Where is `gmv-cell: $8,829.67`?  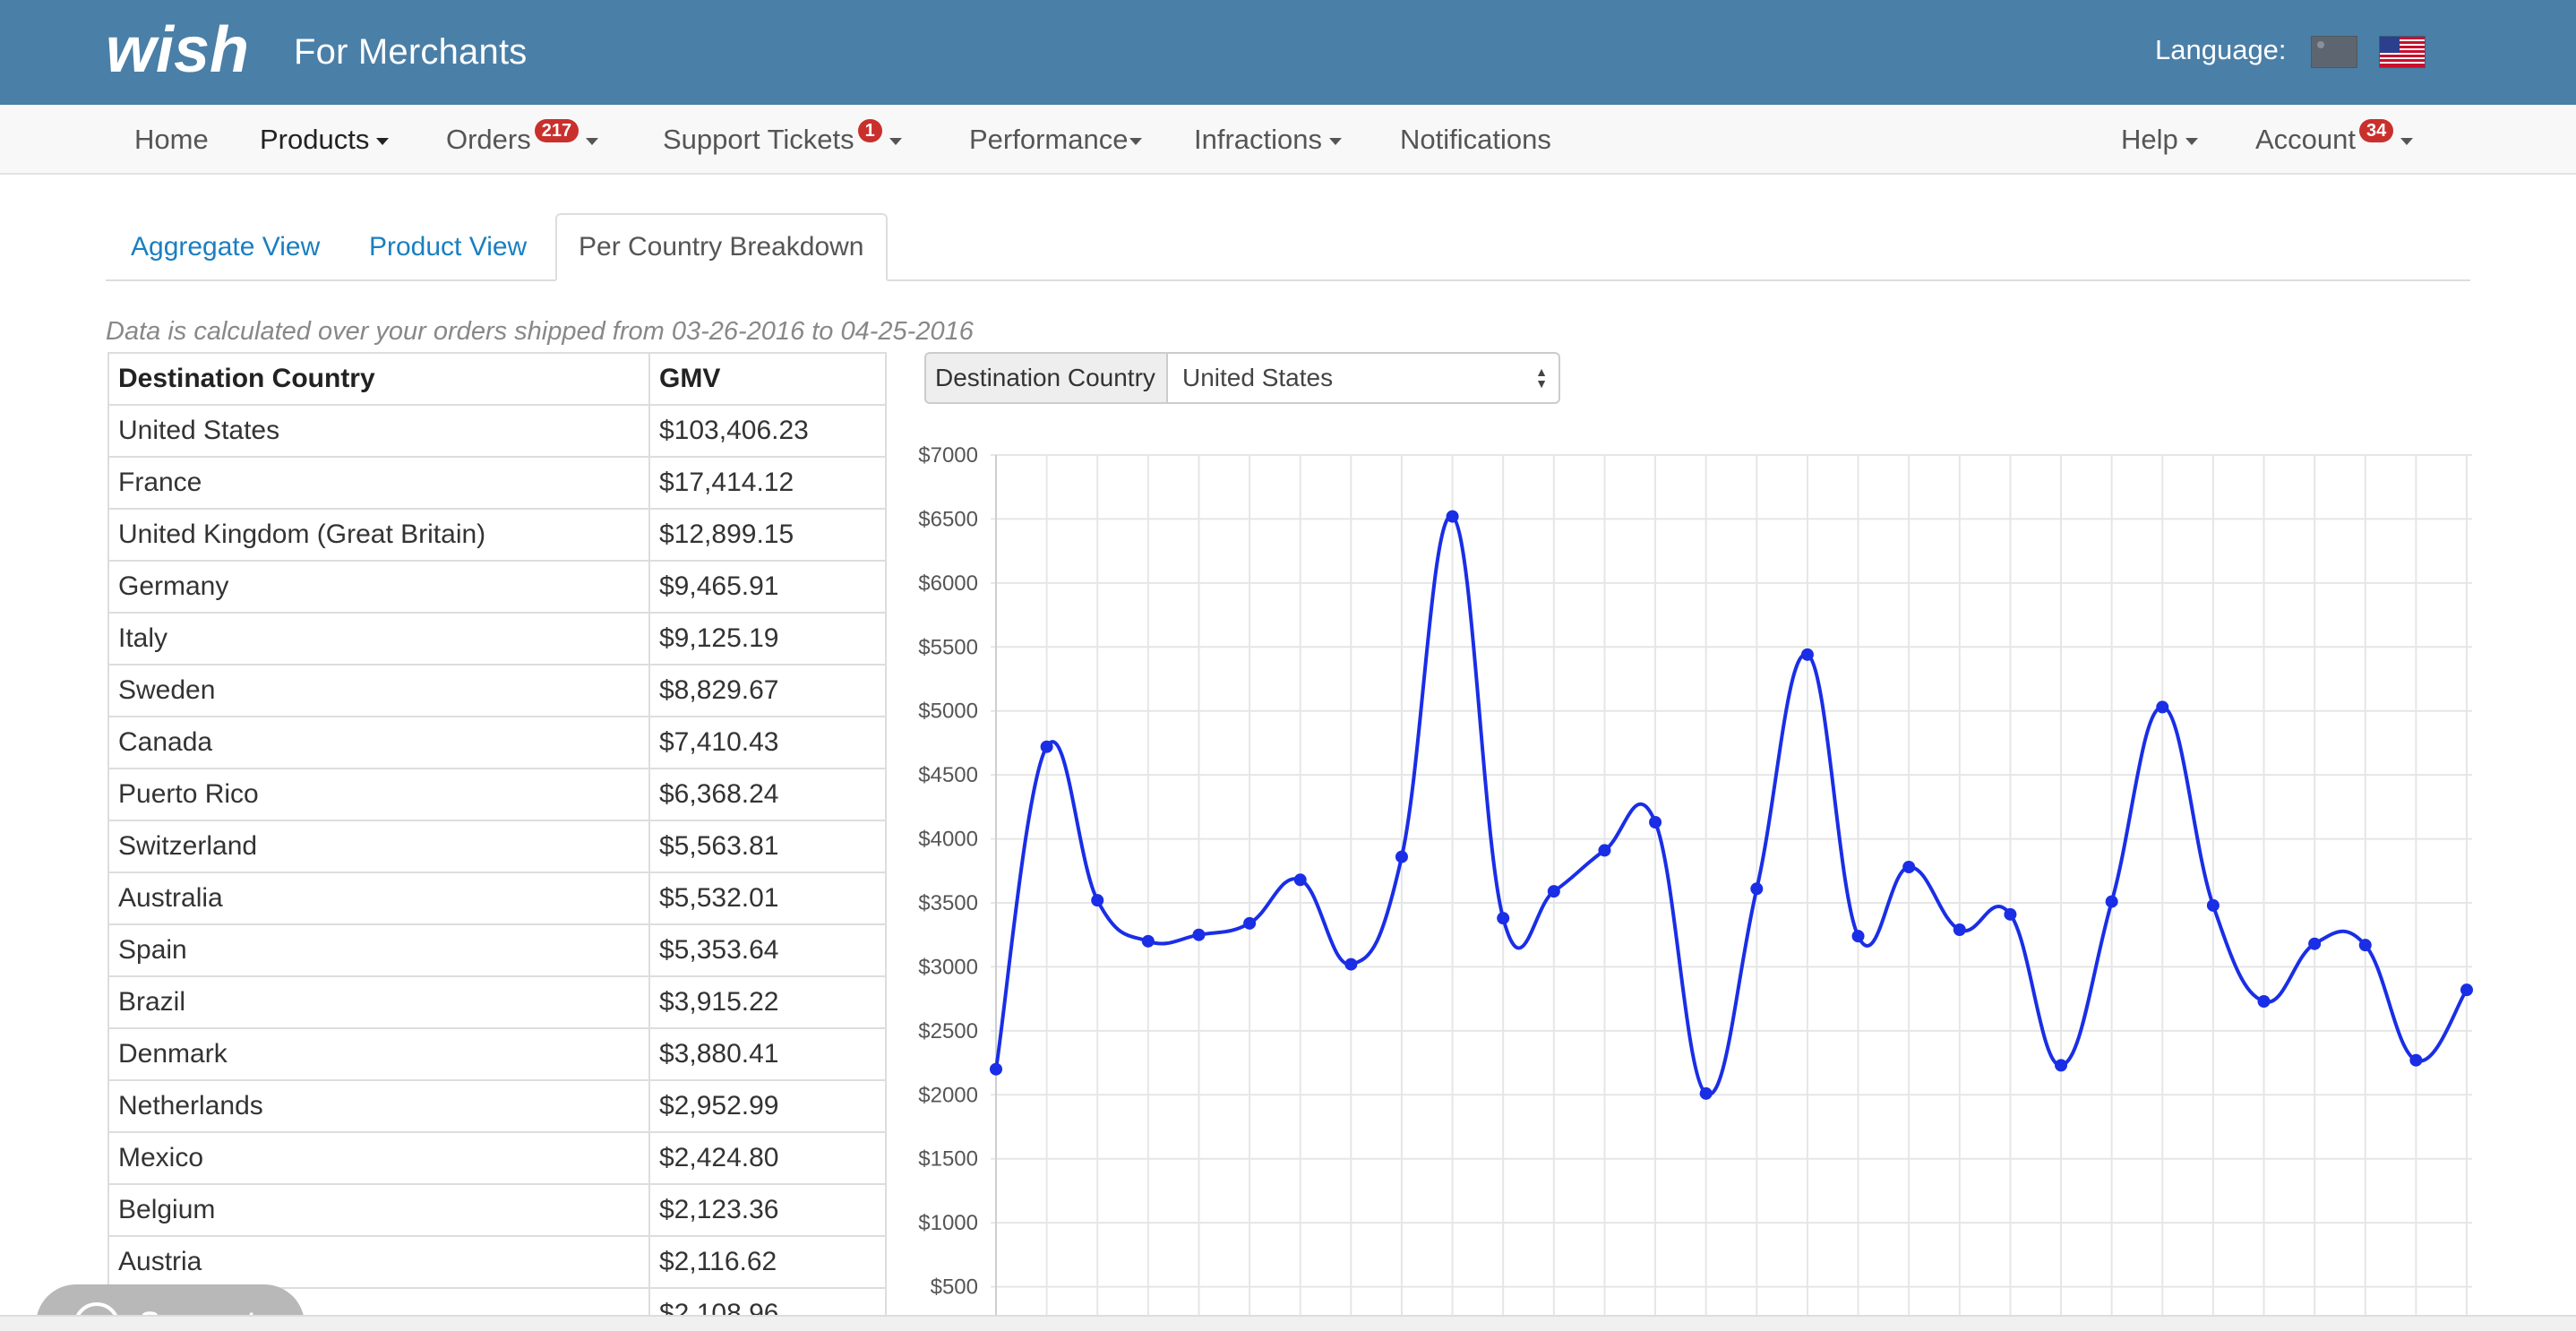 gmv-cell: $8,829.67 is located at coordinates (767, 690).